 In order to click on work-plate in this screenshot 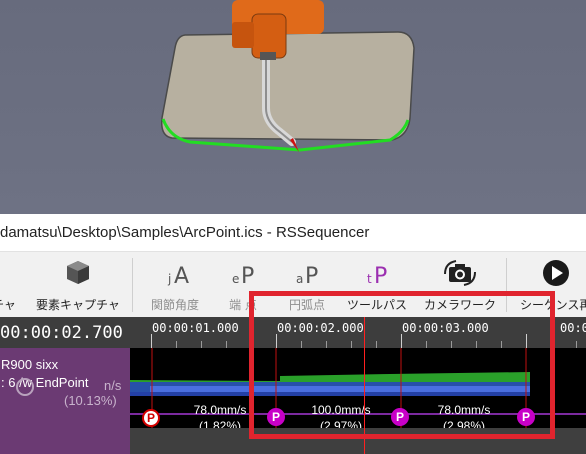, I will do `click(287, 86)`.